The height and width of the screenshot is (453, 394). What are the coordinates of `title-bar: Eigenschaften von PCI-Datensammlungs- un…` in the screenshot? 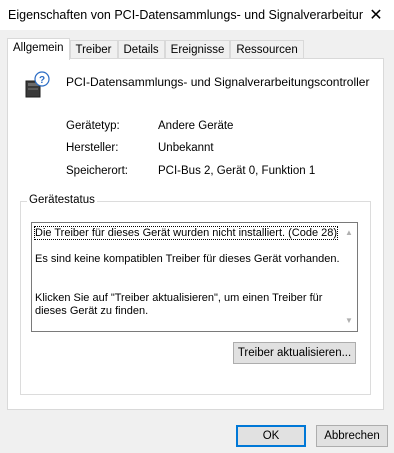 It's located at (197, 15).